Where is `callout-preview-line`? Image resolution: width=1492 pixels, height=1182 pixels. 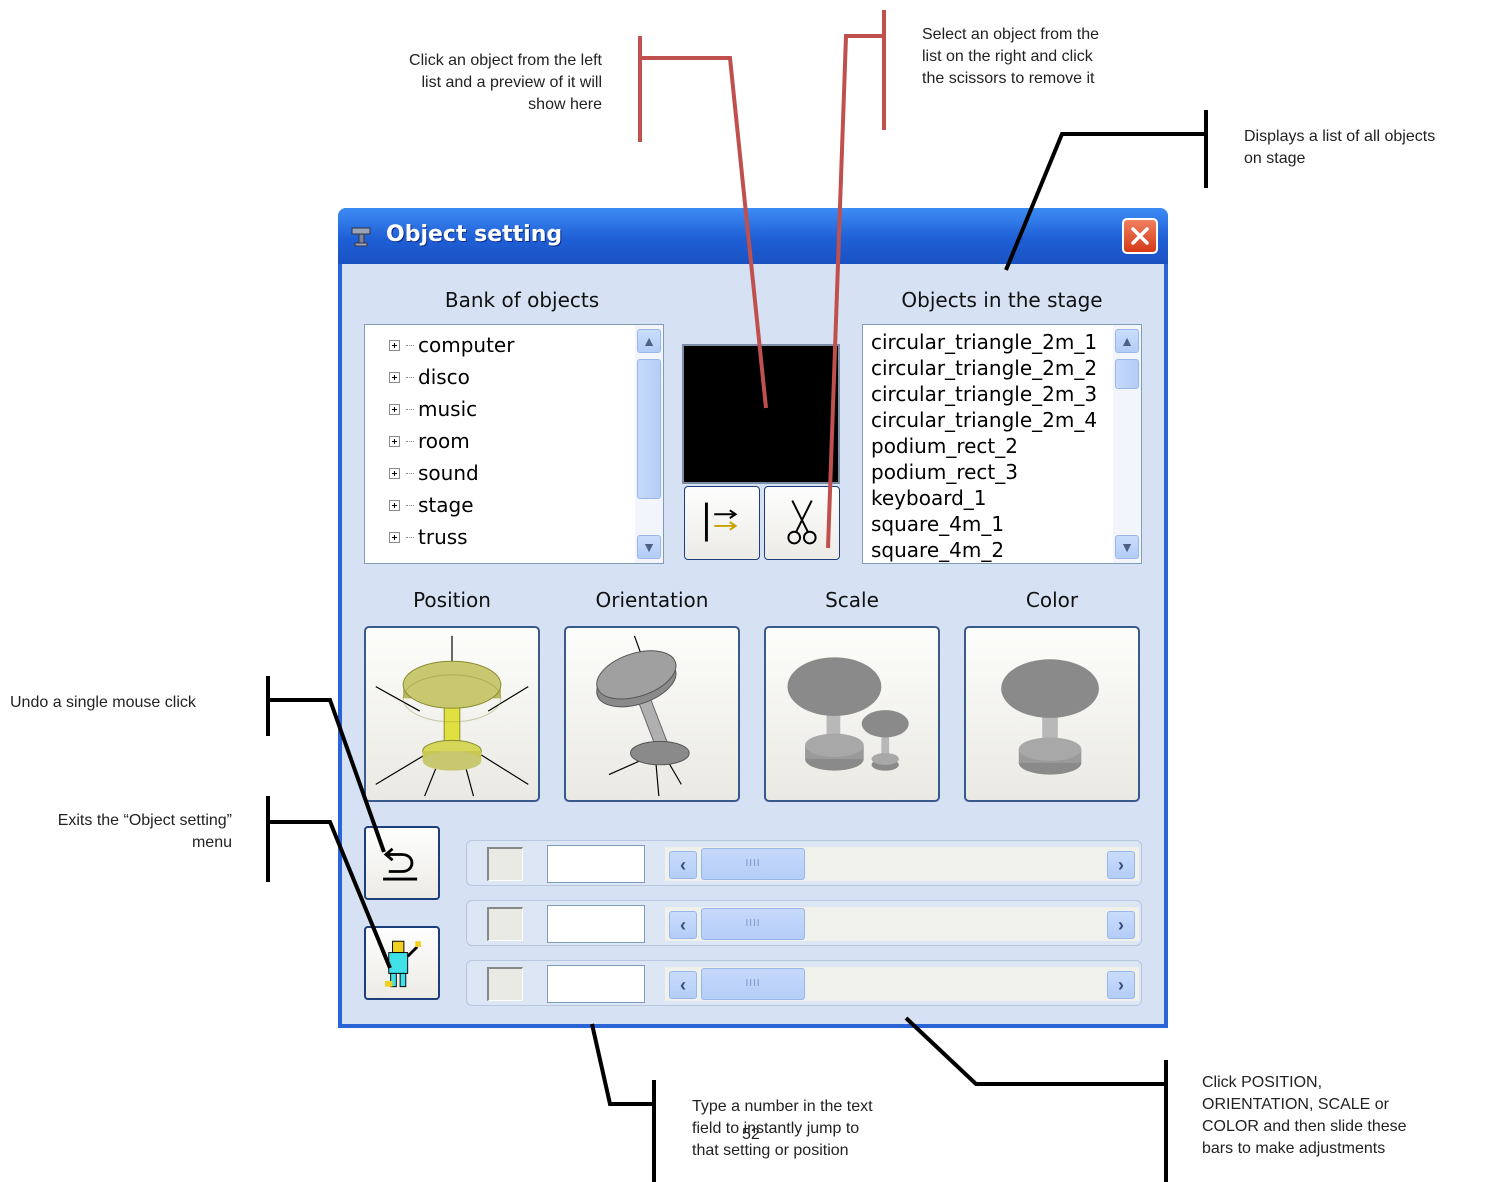 callout-preview-line is located at coordinates (704, 232).